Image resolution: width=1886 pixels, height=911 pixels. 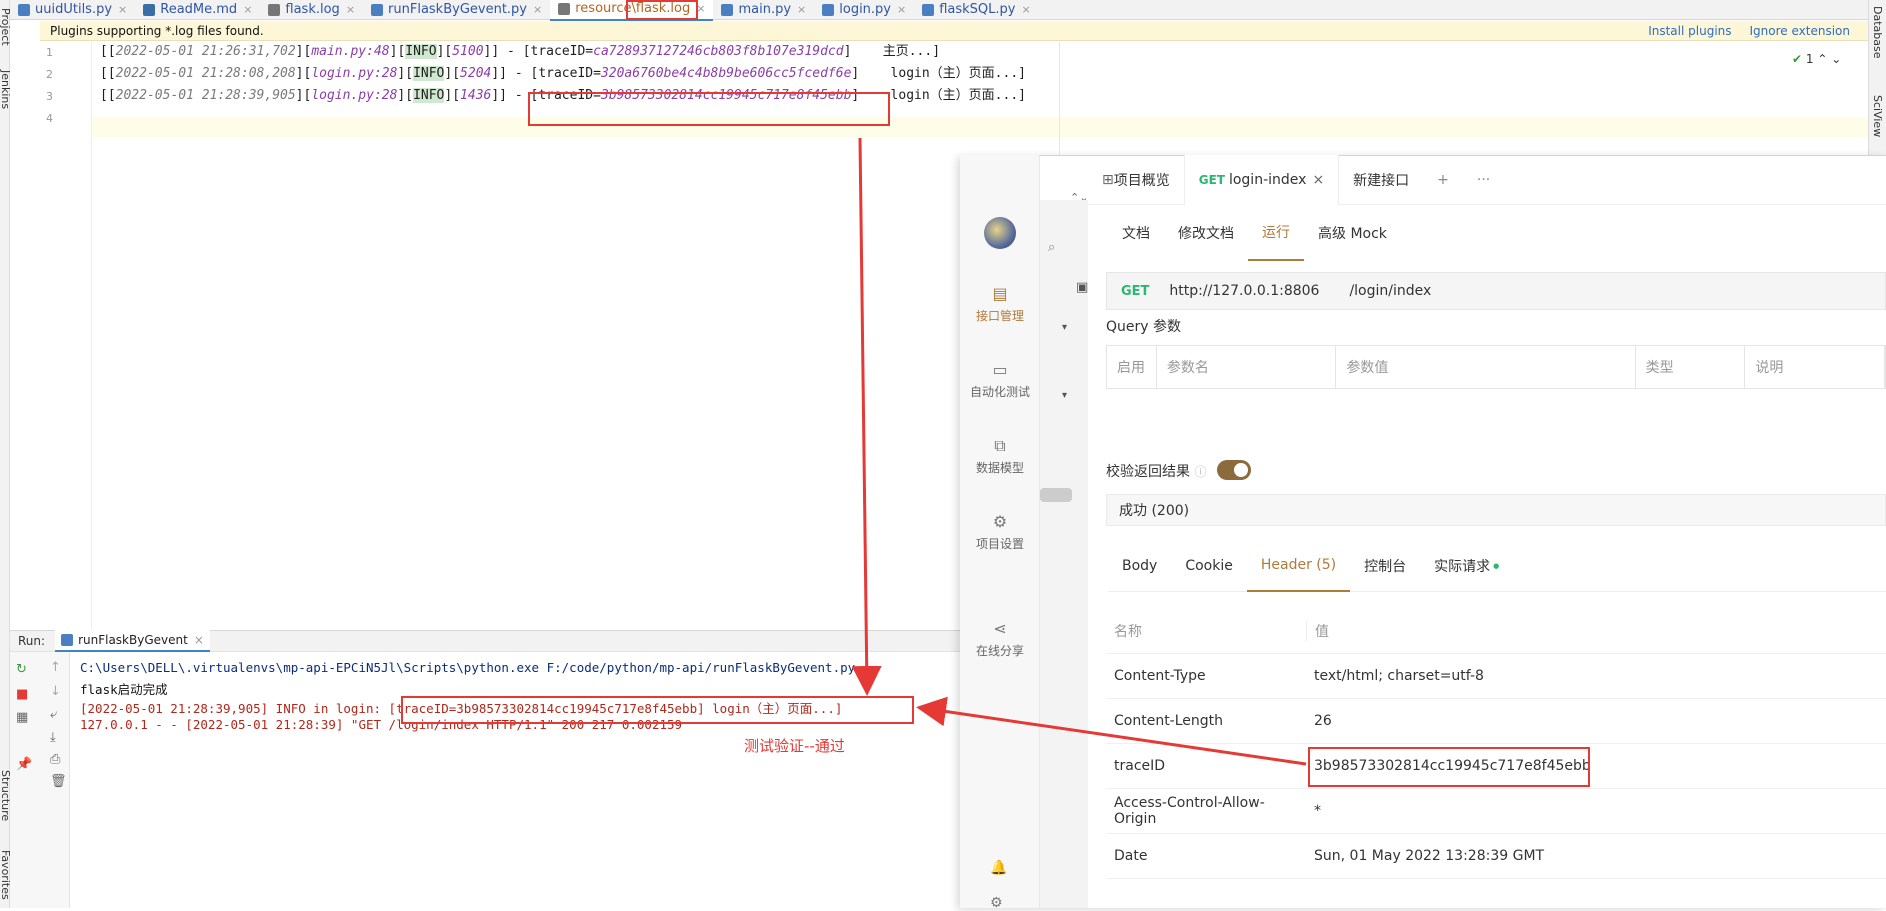 What do you see at coordinates (1111, 731) in the screenshot?
I see `arrow-header-to-console` at bounding box center [1111, 731].